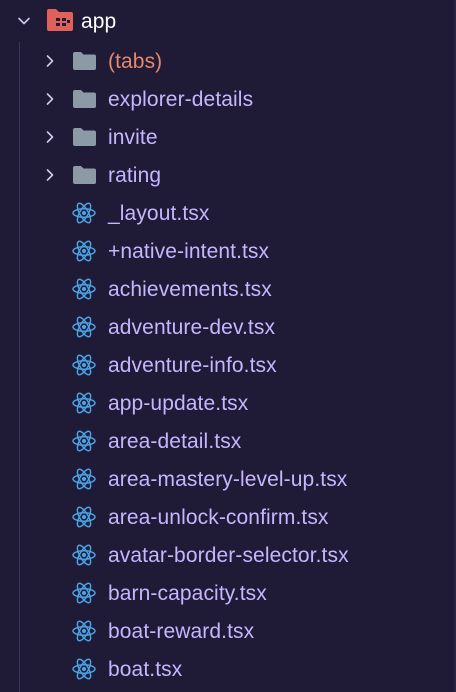 This screenshot has height=692, width=456. Describe the element at coordinates (178, 403) in the screenshot. I see `tree-item-label: app-update.tsx` at that location.